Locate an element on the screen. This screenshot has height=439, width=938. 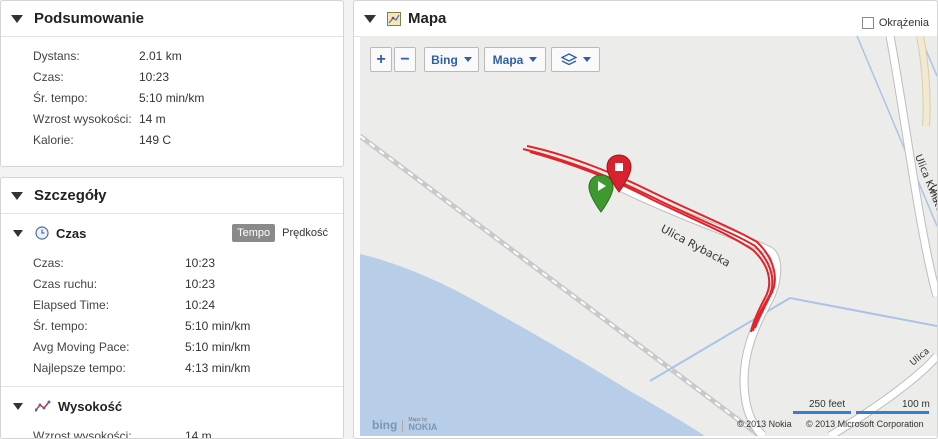
copyright-nokia: © 2013 Nokia is located at coordinates (764, 424).